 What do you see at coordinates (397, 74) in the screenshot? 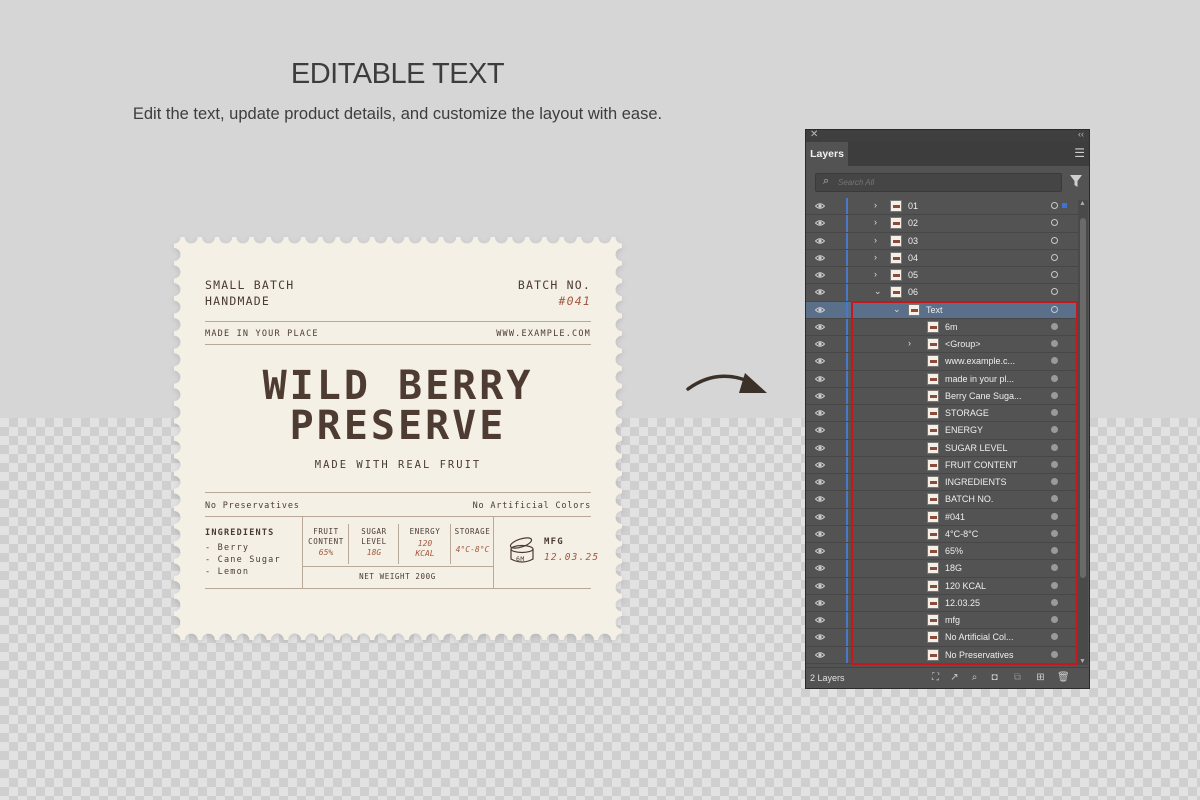
I see `page-heading: EDITABLE TEXT` at bounding box center [397, 74].